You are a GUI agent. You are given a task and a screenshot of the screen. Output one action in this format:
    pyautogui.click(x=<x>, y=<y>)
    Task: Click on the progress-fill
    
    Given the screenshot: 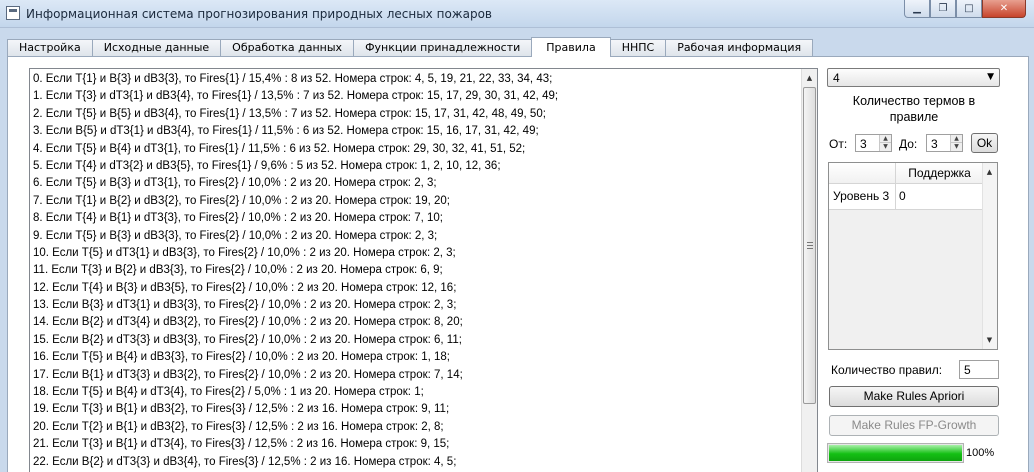 What is the action you would take?
    pyautogui.click(x=895, y=453)
    